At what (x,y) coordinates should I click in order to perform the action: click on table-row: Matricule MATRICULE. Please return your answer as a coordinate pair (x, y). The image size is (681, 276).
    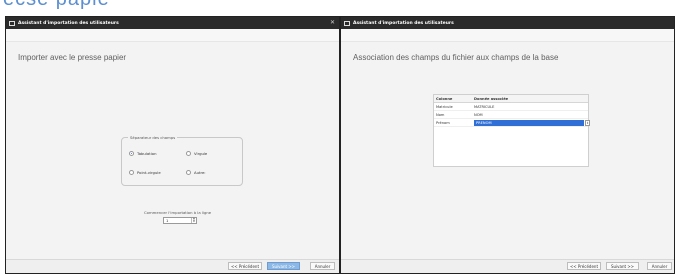
    Looking at the image, I should click on (511, 107).